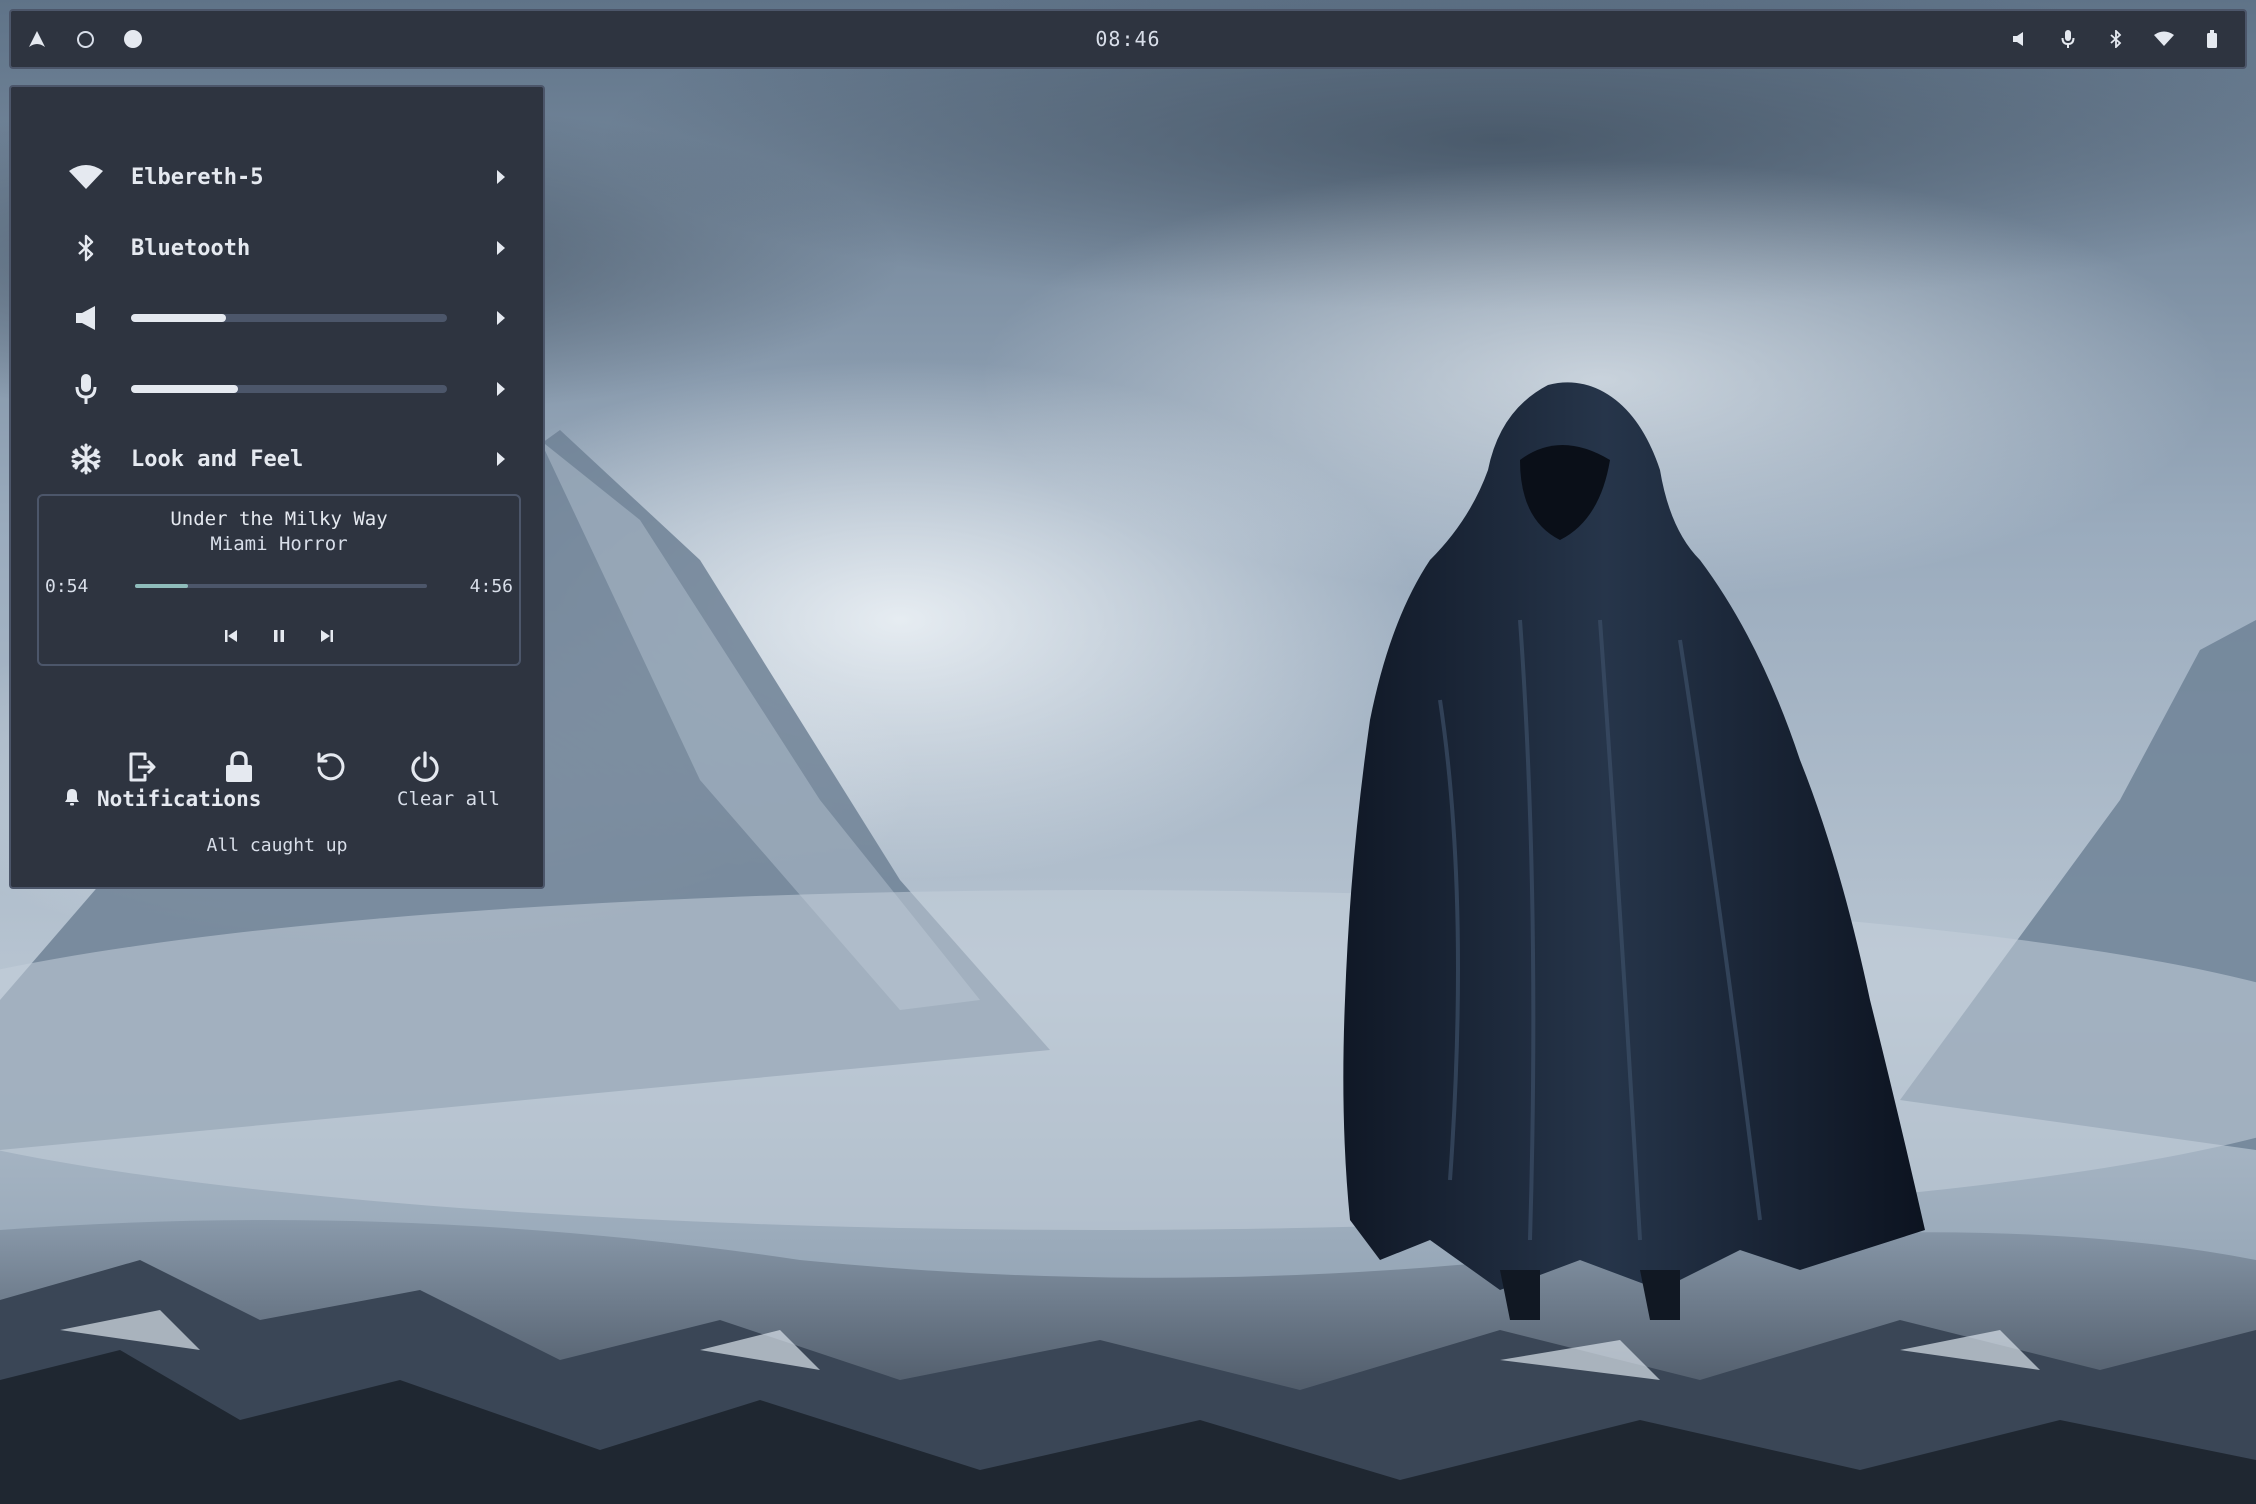  Describe the element at coordinates (185, 389) in the screenshot. I see `microphone-slider-fill` at that location.